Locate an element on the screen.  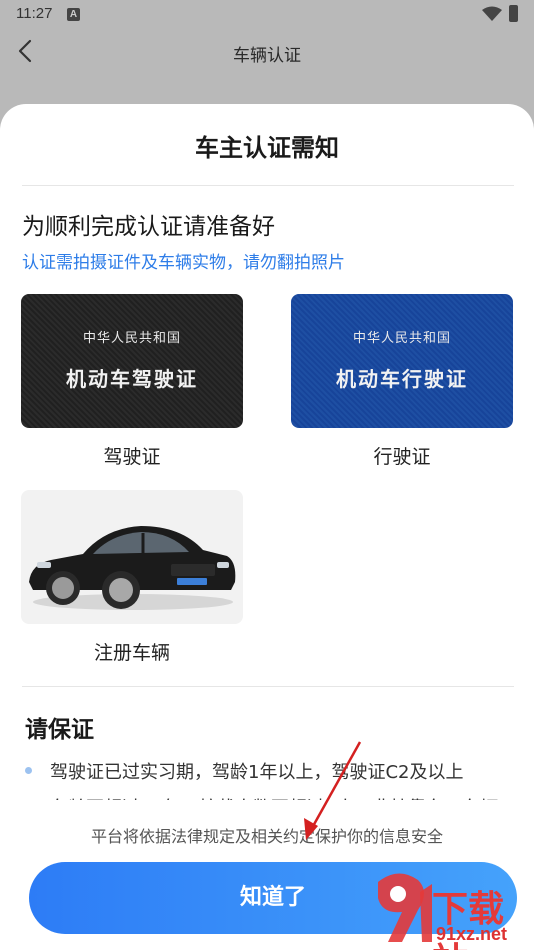
car-photo is located at coordinates (132, 557).